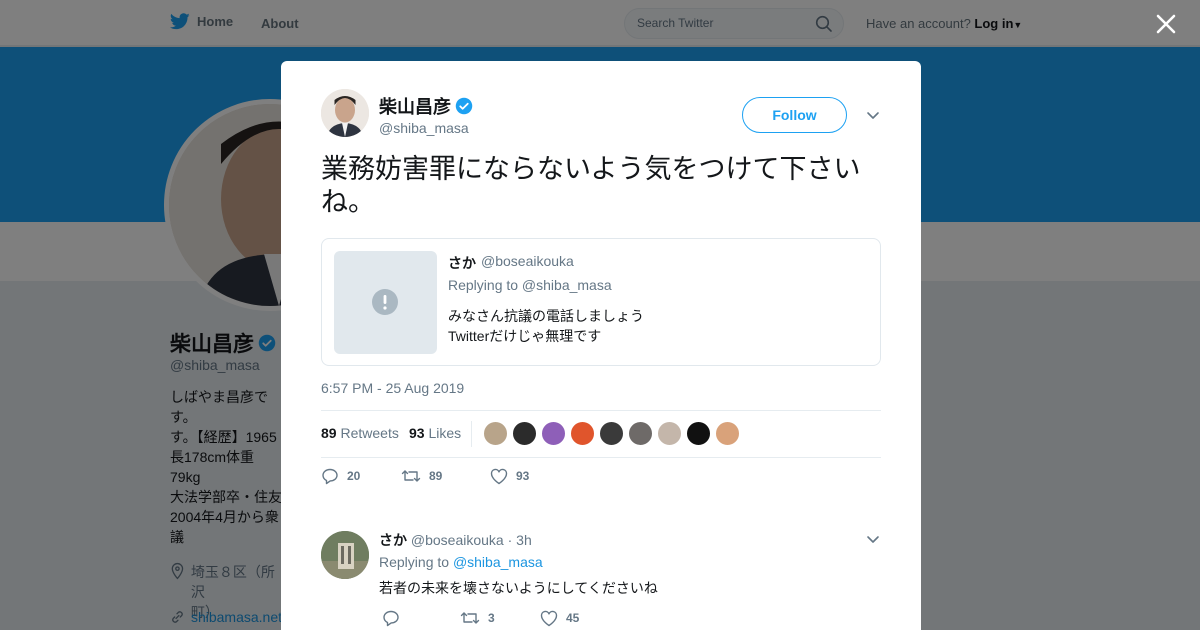 The width and height of the screenshot is (1200, 630). What do you see at coordinates (445, 476) in the screenshot?
I see `retweet-button: 89` at bounding box center [445, 476].